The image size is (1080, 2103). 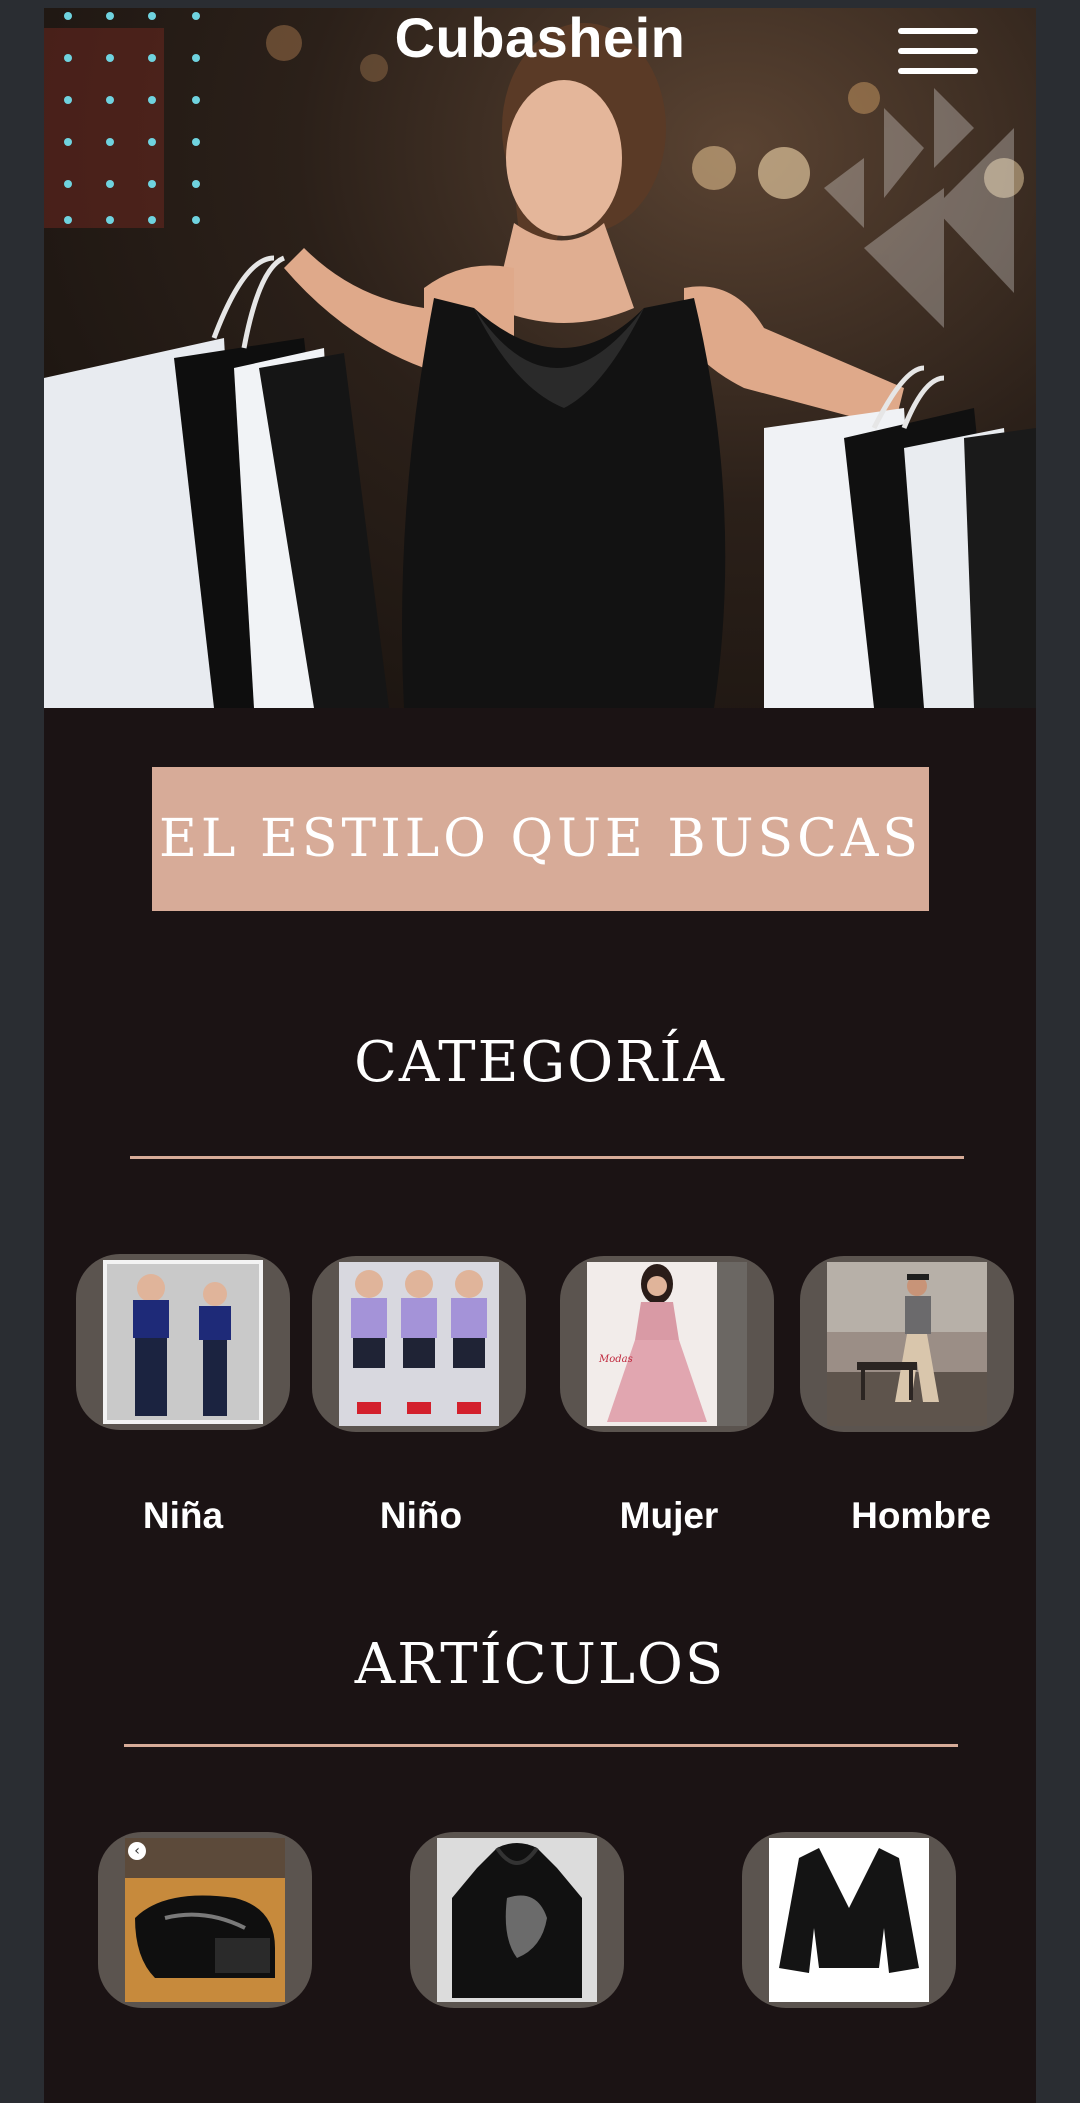 I want to click on category-image-hombre, so click(x=907, y=1344).